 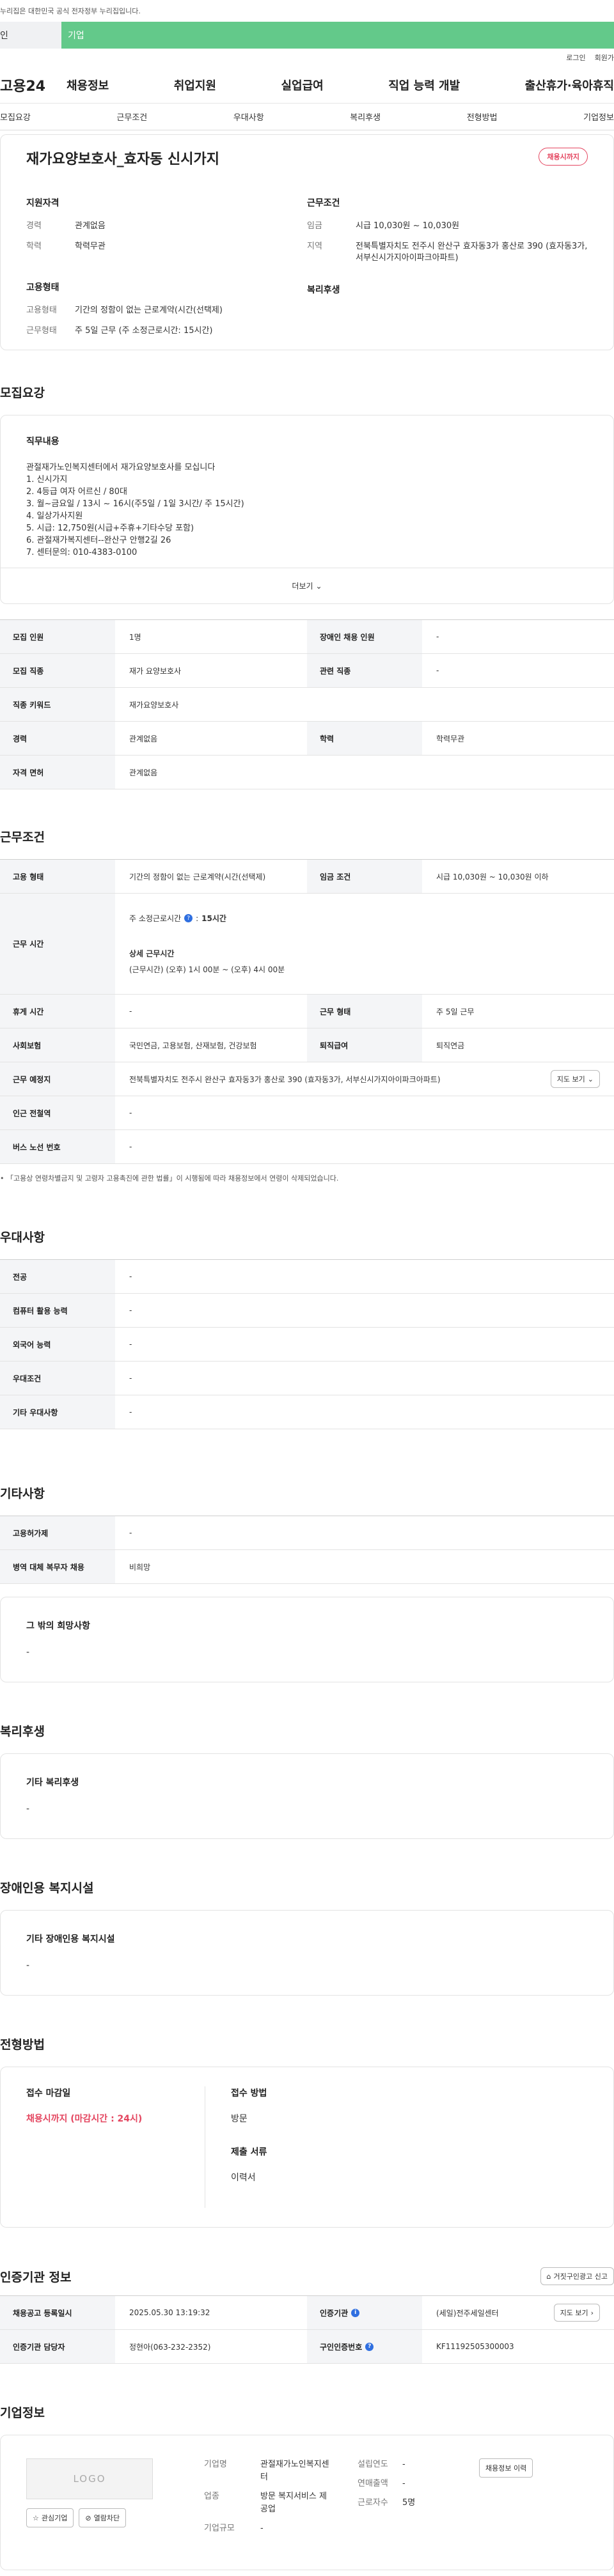 What do you see at coordinates (314, 246) in the screenshot?
I see `work-region-label: 지역` at bounding box center [314, 246].